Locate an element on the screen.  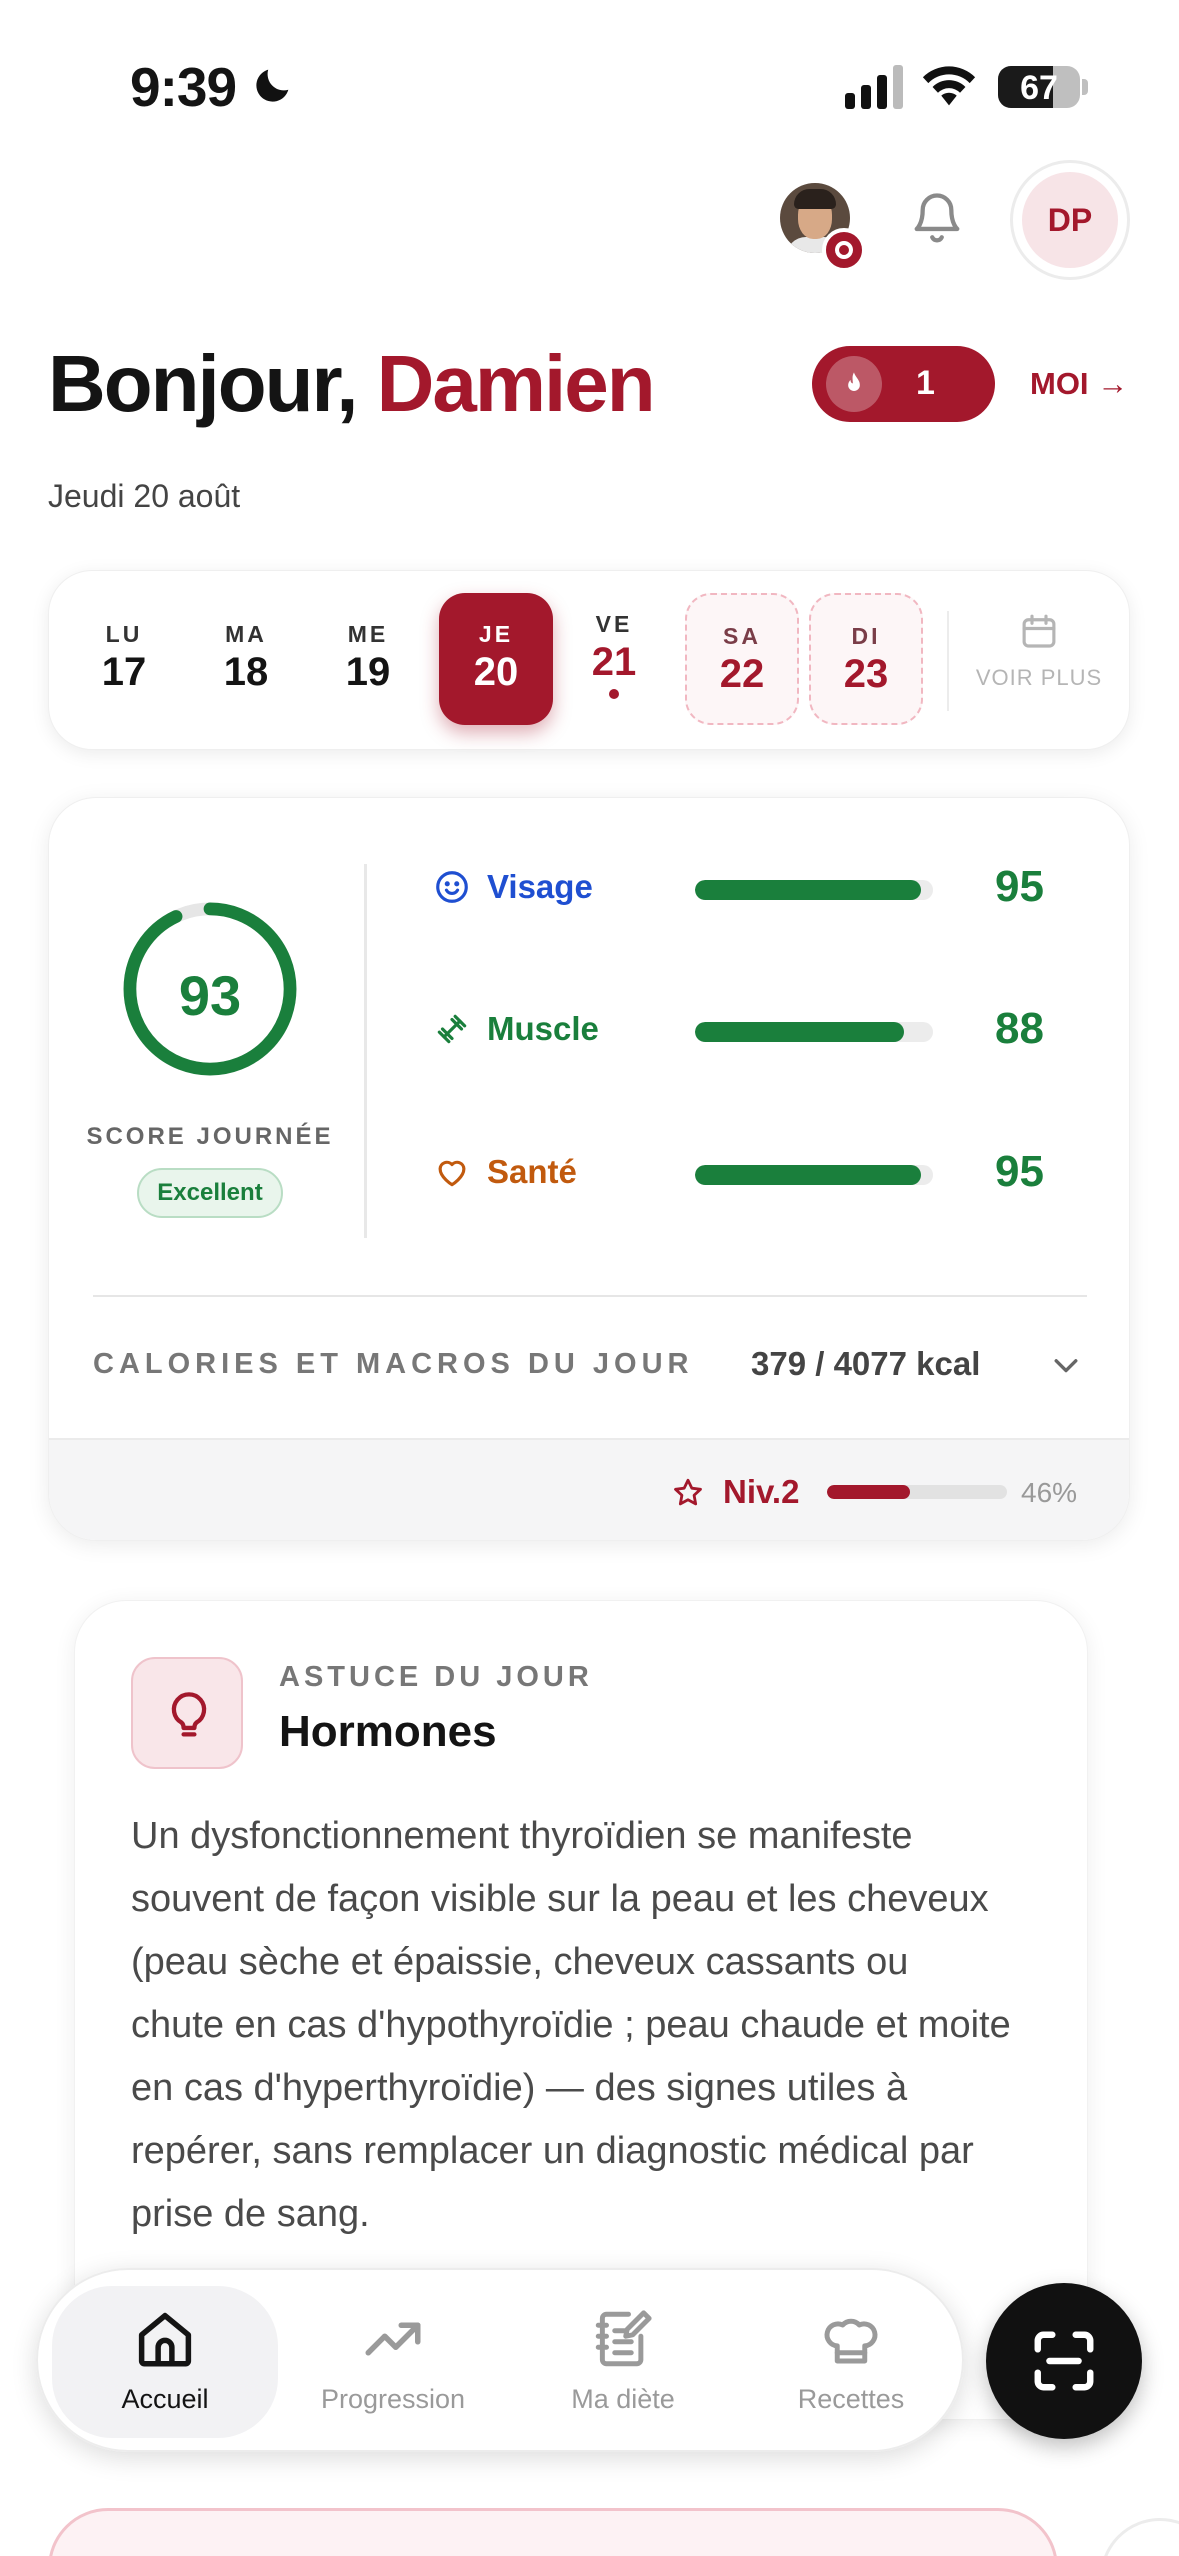
today-dot is located at coordinates (614, 694).